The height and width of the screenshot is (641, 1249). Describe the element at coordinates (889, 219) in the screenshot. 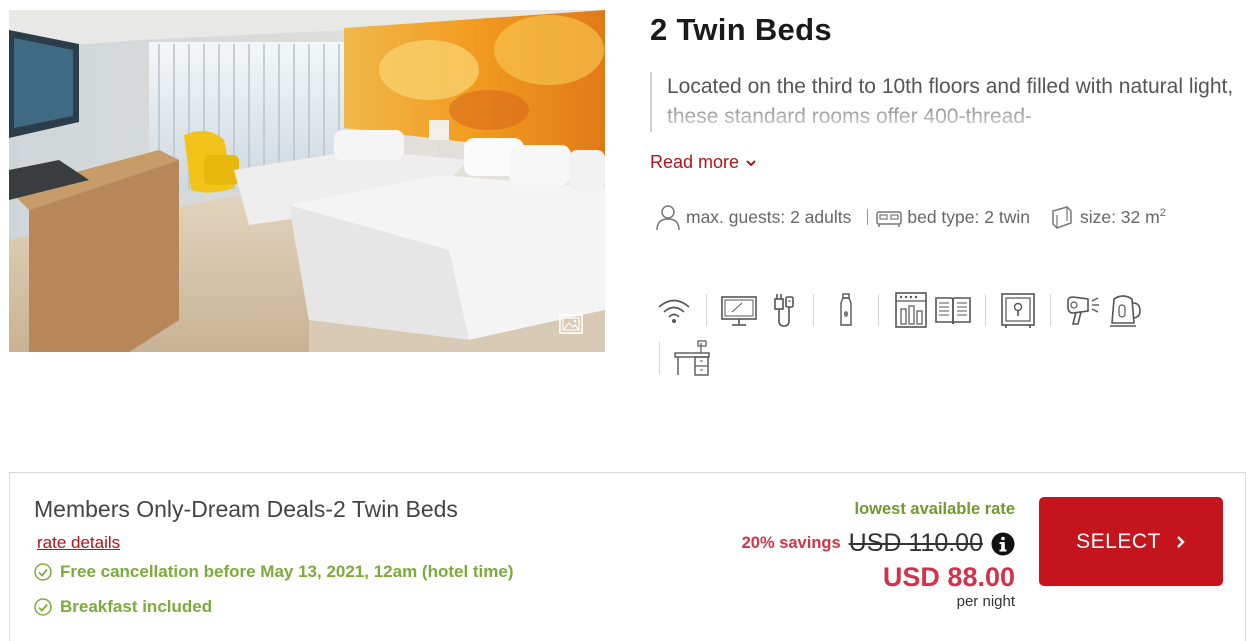

I see `bed-icon` at that location.